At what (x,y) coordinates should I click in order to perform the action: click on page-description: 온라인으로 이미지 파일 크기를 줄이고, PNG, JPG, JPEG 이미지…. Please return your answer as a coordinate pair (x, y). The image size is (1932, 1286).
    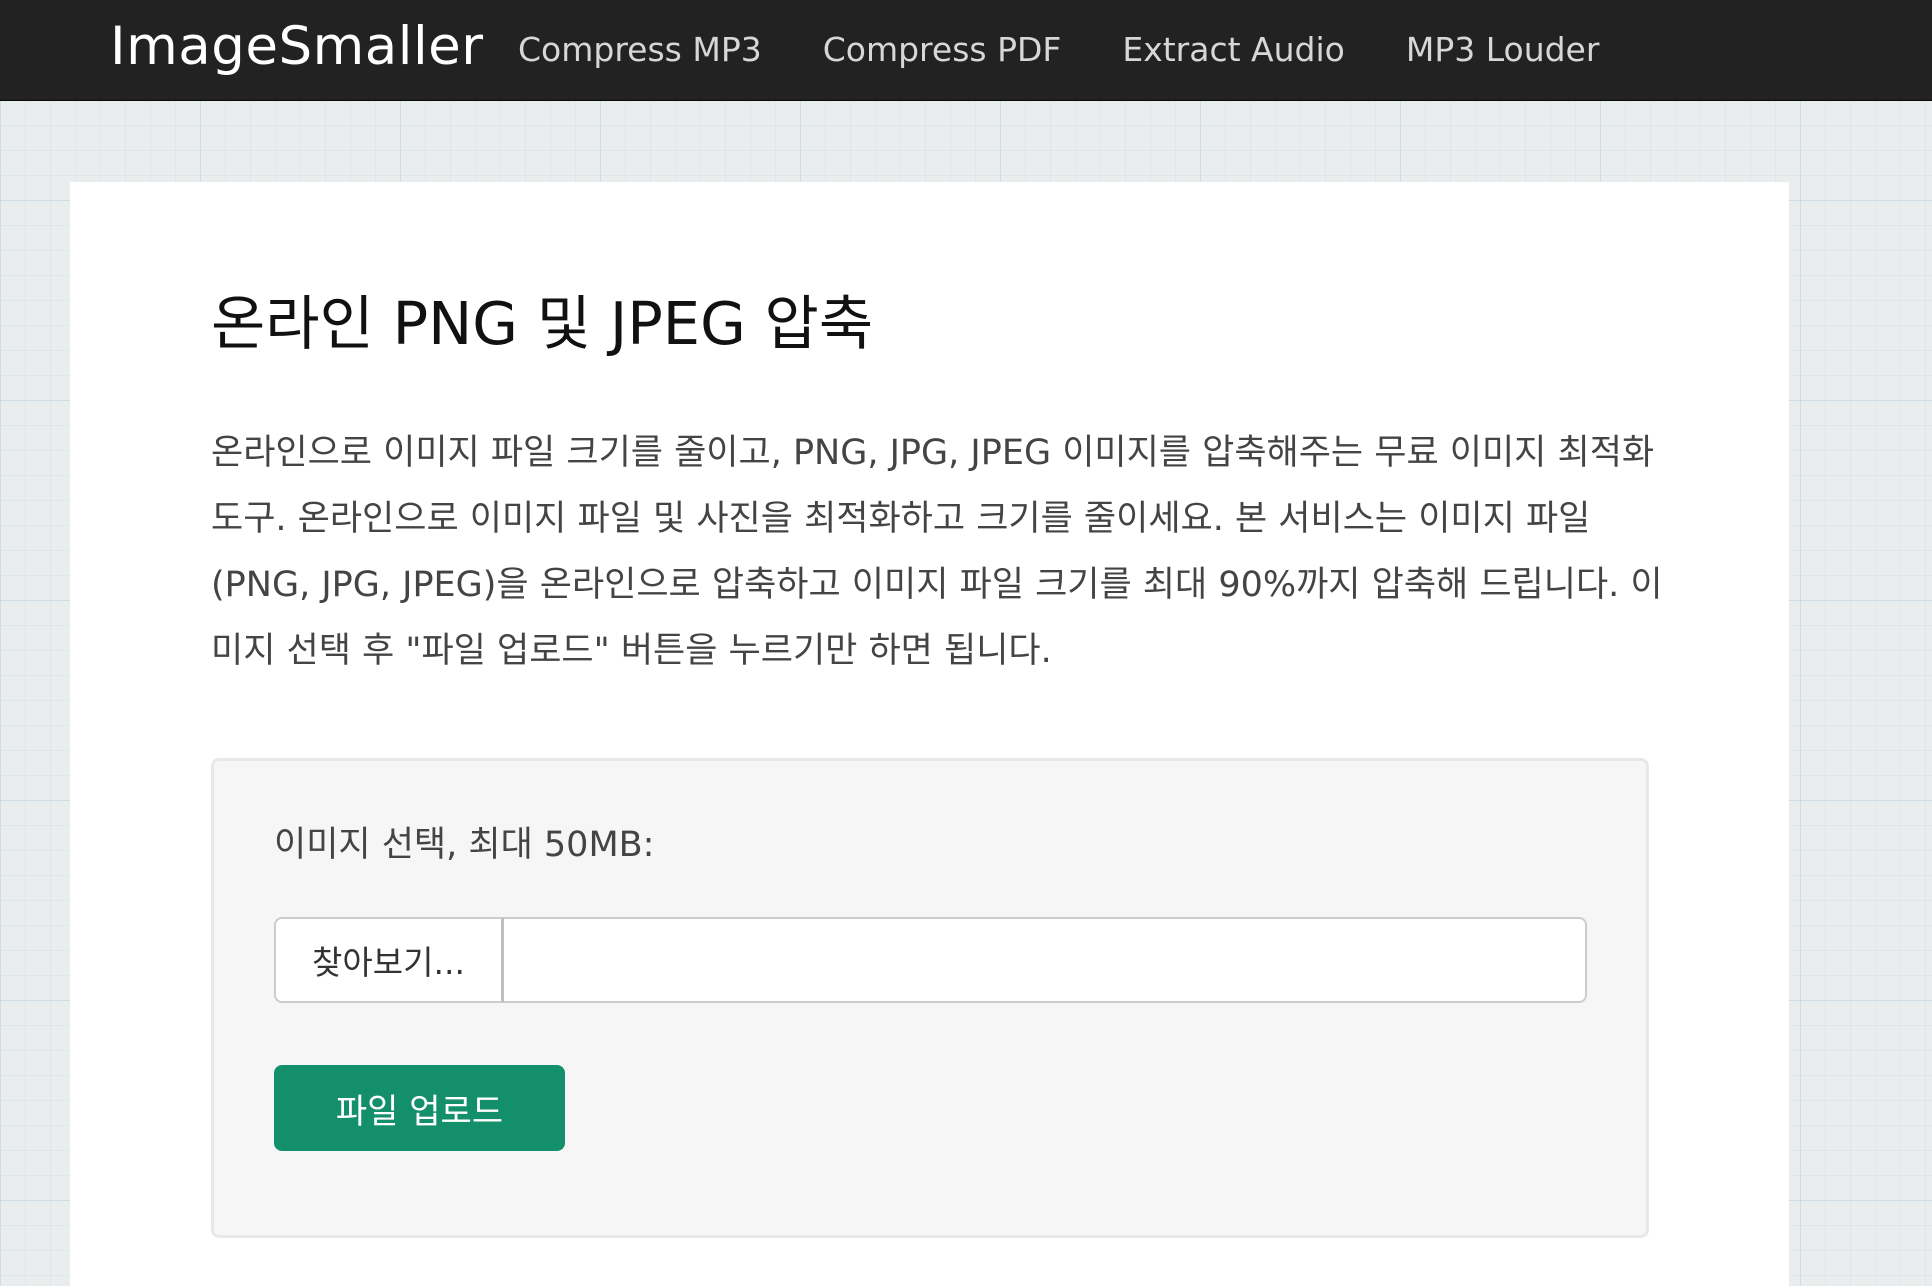
    Looking at the image, I should click on (937, 552).